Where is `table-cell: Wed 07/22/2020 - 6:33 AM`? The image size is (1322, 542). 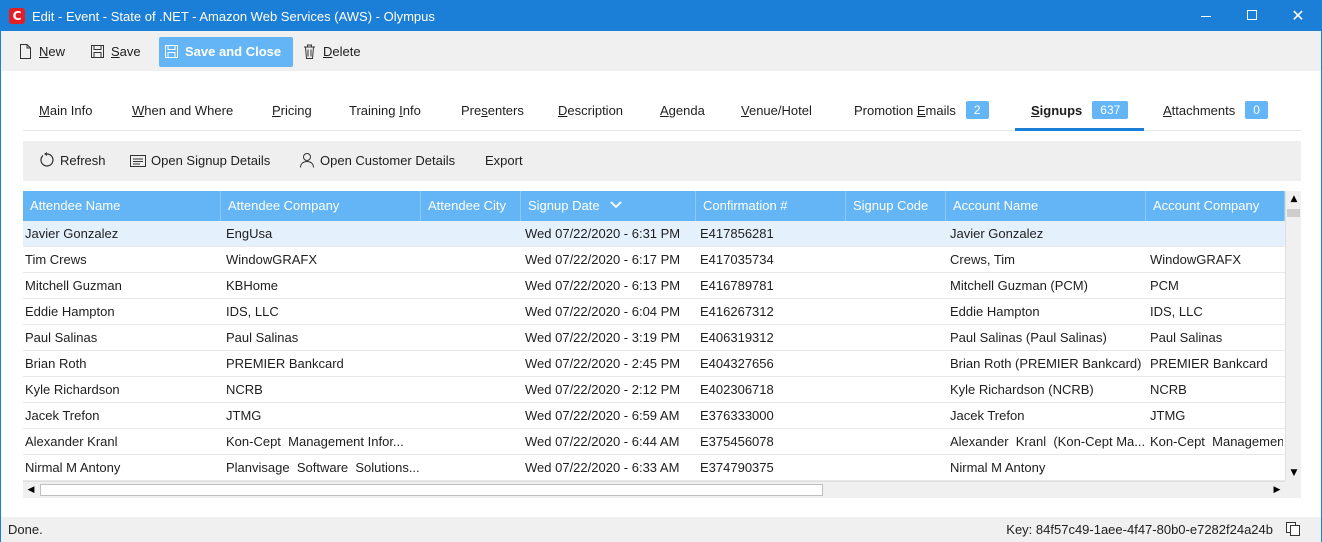 table-cell: Wed 07/22/2020 - 6:33 AM is located at coordinates (602, 467).